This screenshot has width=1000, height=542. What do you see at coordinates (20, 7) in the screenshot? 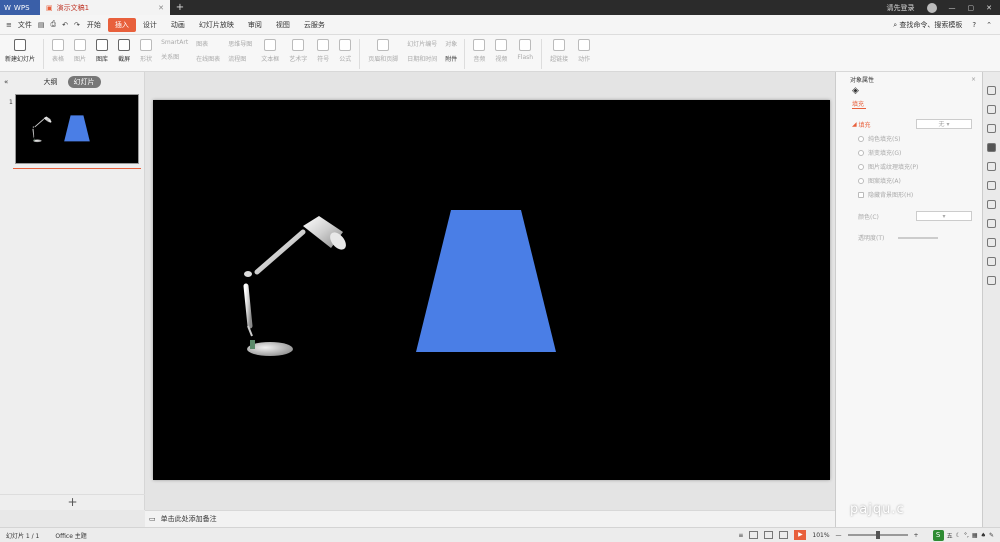
I see `app-tab: W WPS` at bounding box center [20, 7].